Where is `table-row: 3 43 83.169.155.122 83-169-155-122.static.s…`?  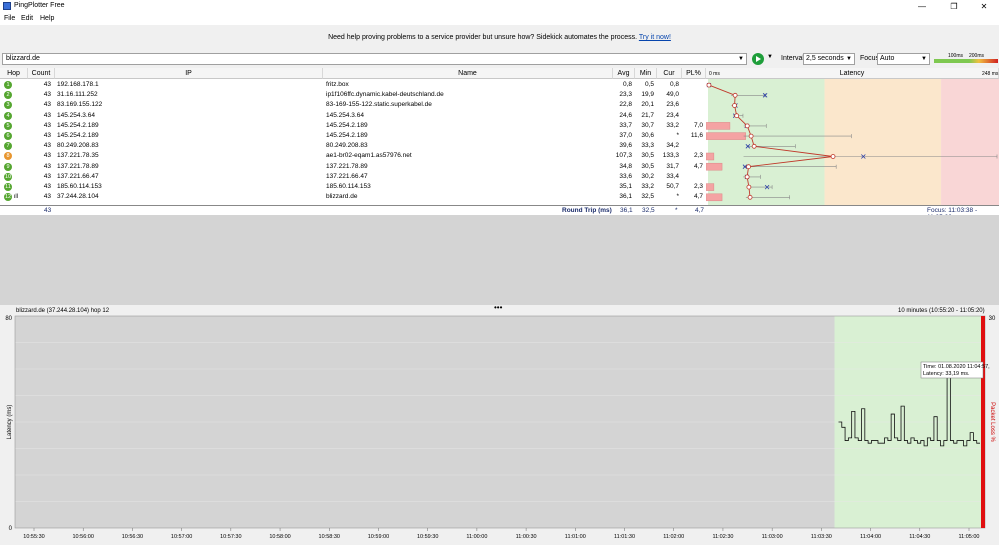 table-row: 3 43 83.169.155.122 83-169-155-122.static.s… is located at coordinates (353, 105).